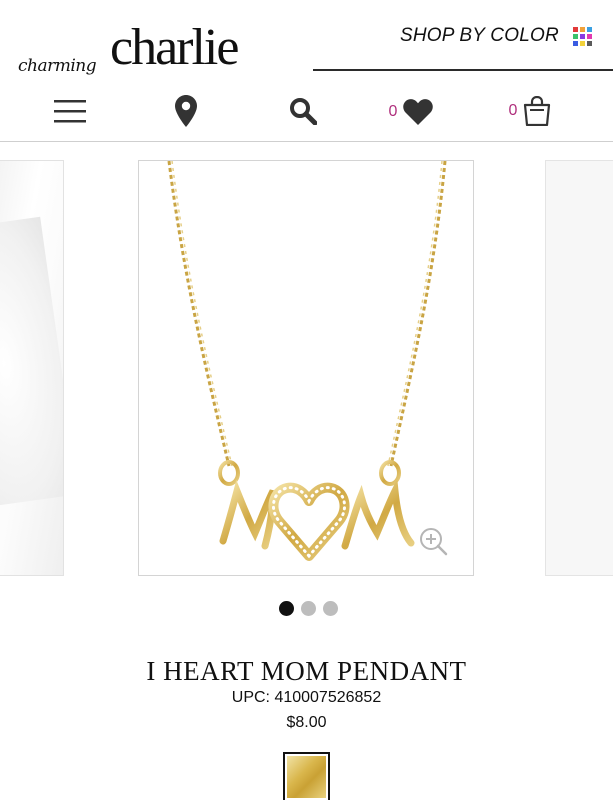  I want to click on zoom-in-icon, so click(434, 542).